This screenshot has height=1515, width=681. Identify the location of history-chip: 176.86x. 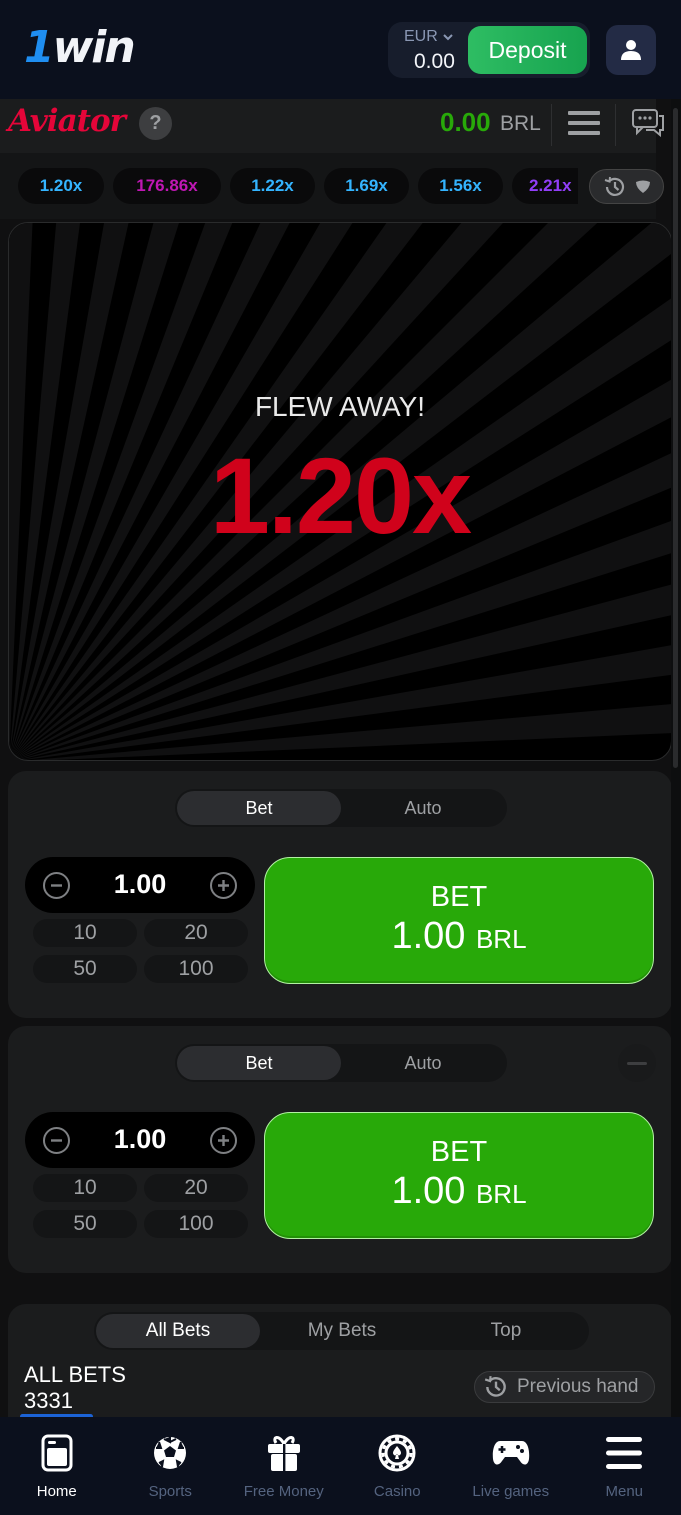
(167, 186).